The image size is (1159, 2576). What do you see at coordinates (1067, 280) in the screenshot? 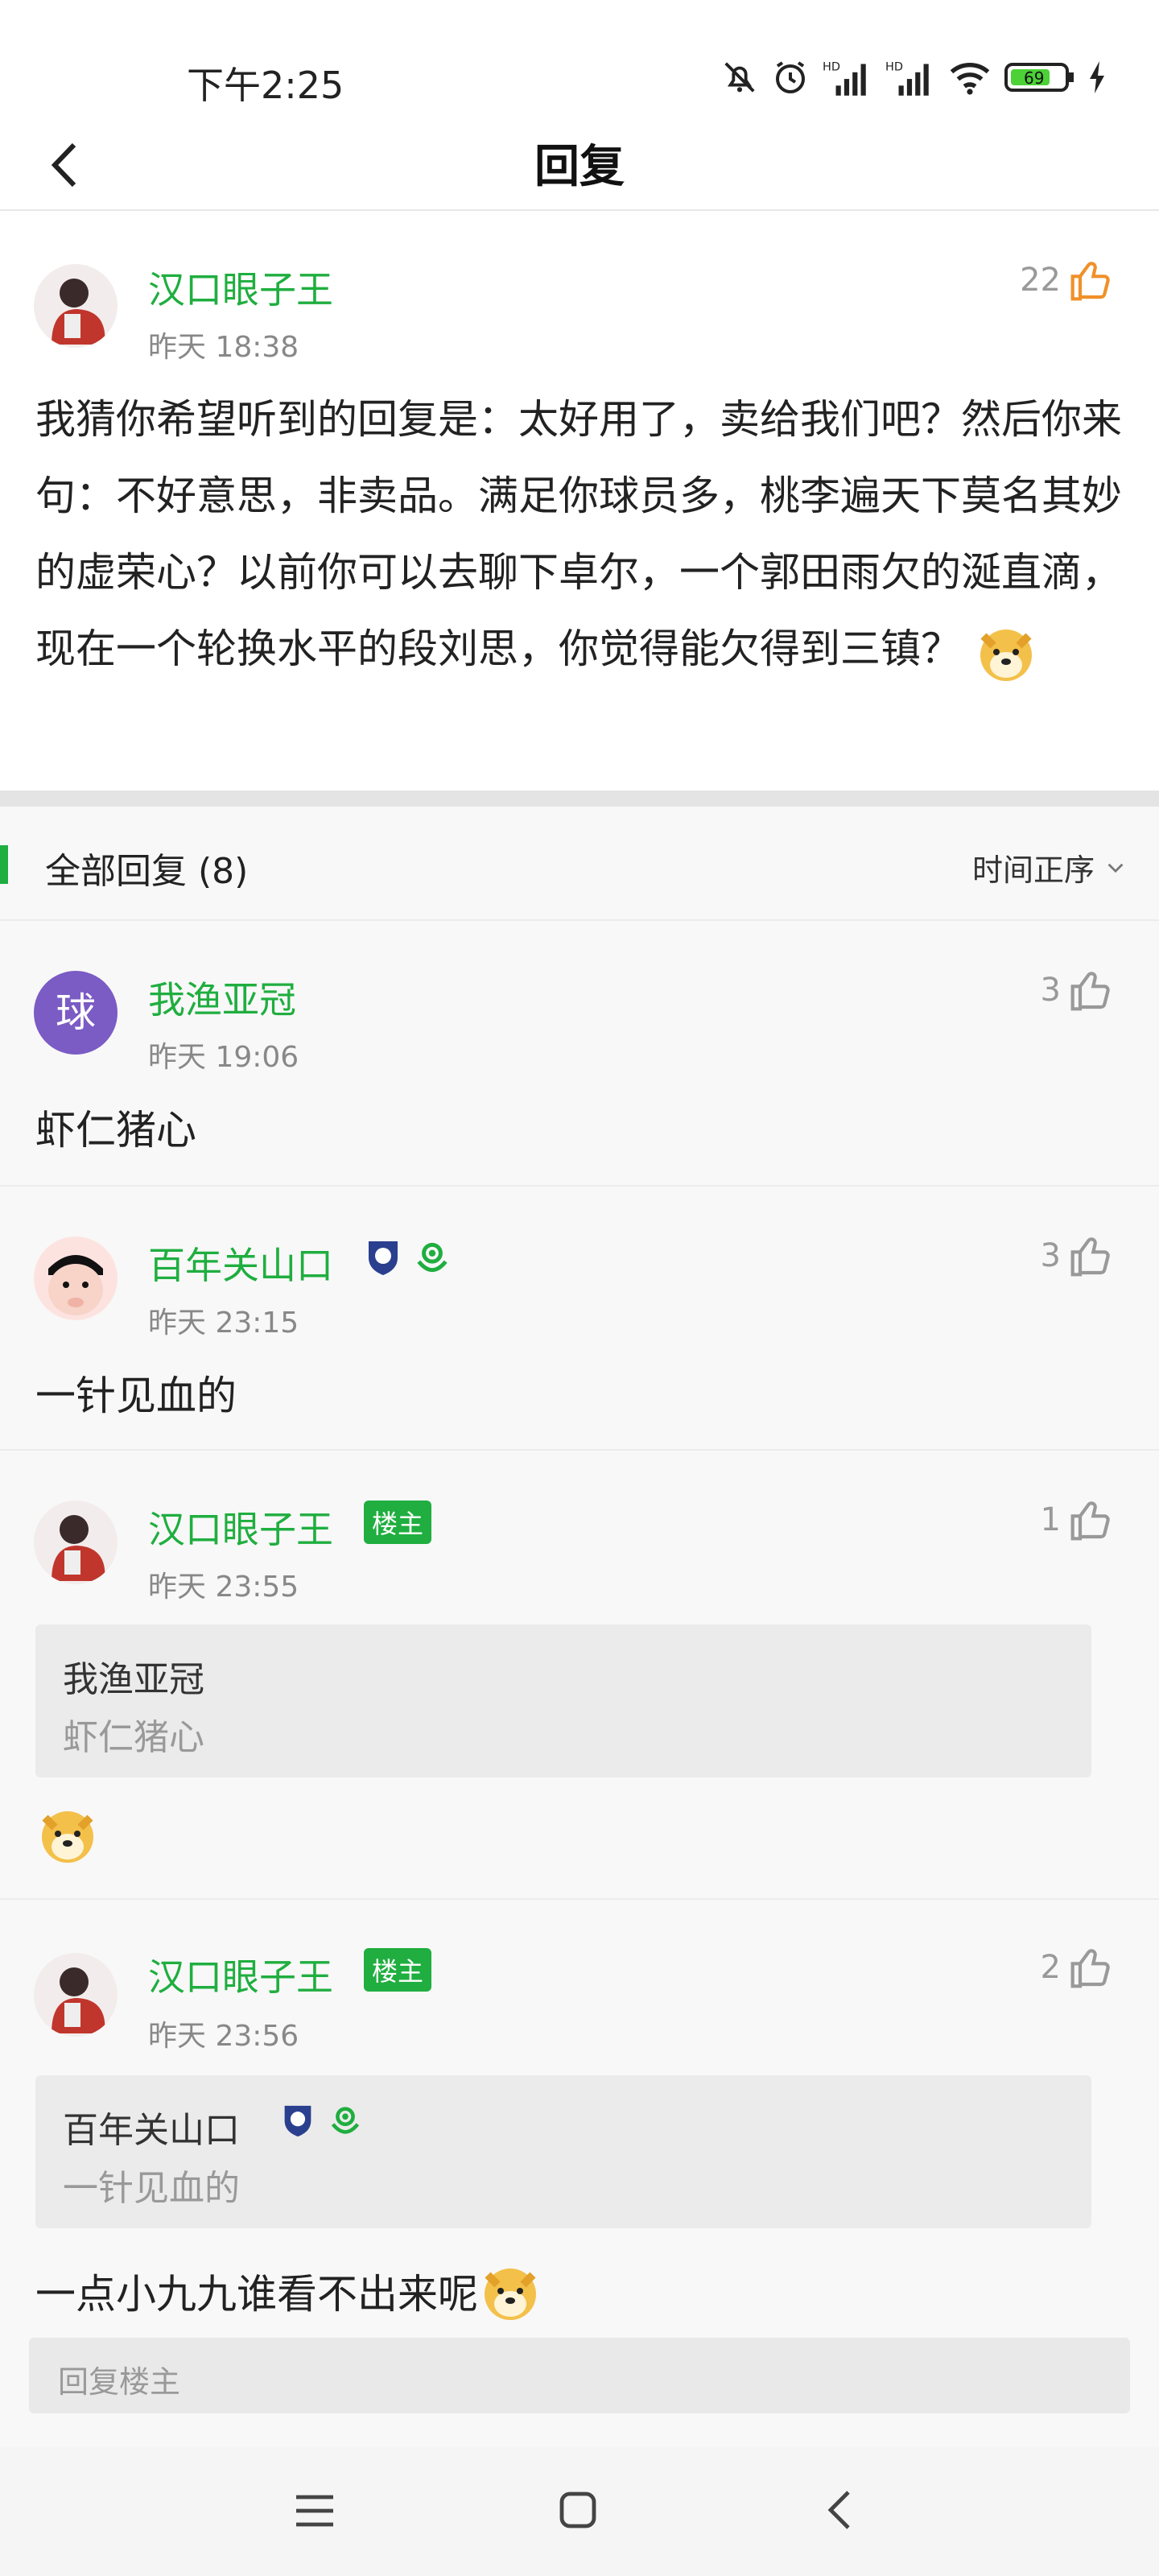
I see `like-button: 22` at bounding box center [1067, 280].